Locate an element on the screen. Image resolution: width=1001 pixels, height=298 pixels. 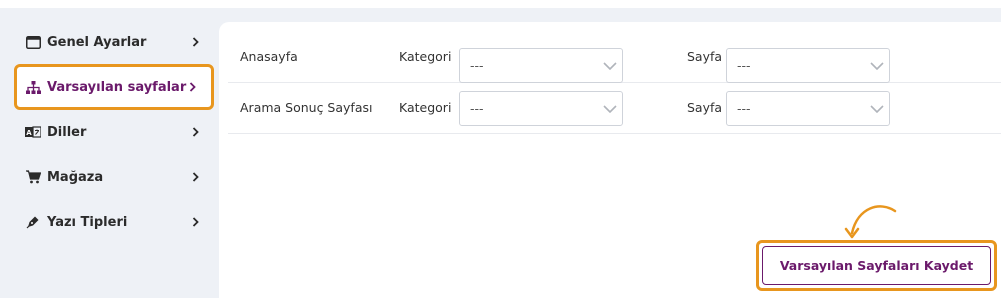
sitemap-icon is located at coordinates (33, 87).